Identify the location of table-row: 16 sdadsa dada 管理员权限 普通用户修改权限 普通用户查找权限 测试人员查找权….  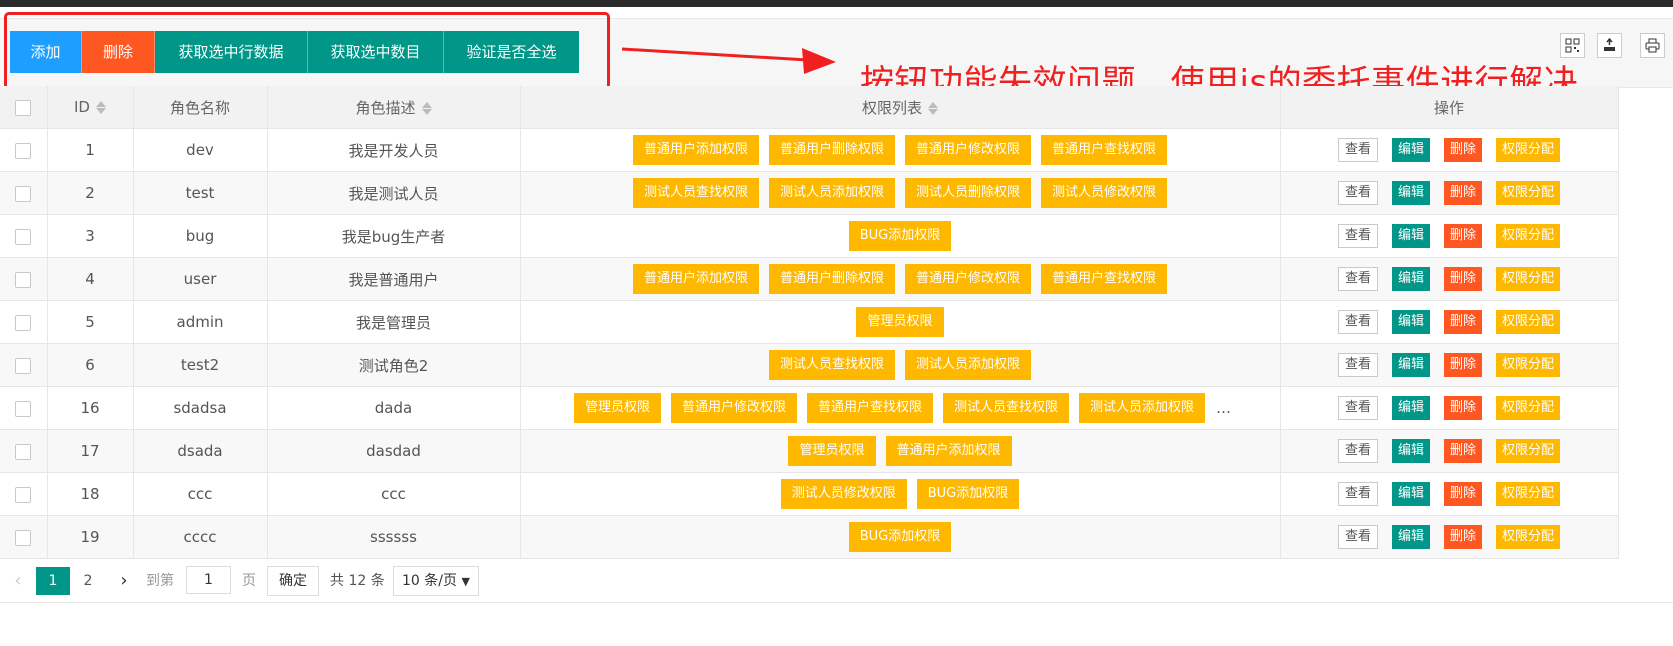
(809, 408).